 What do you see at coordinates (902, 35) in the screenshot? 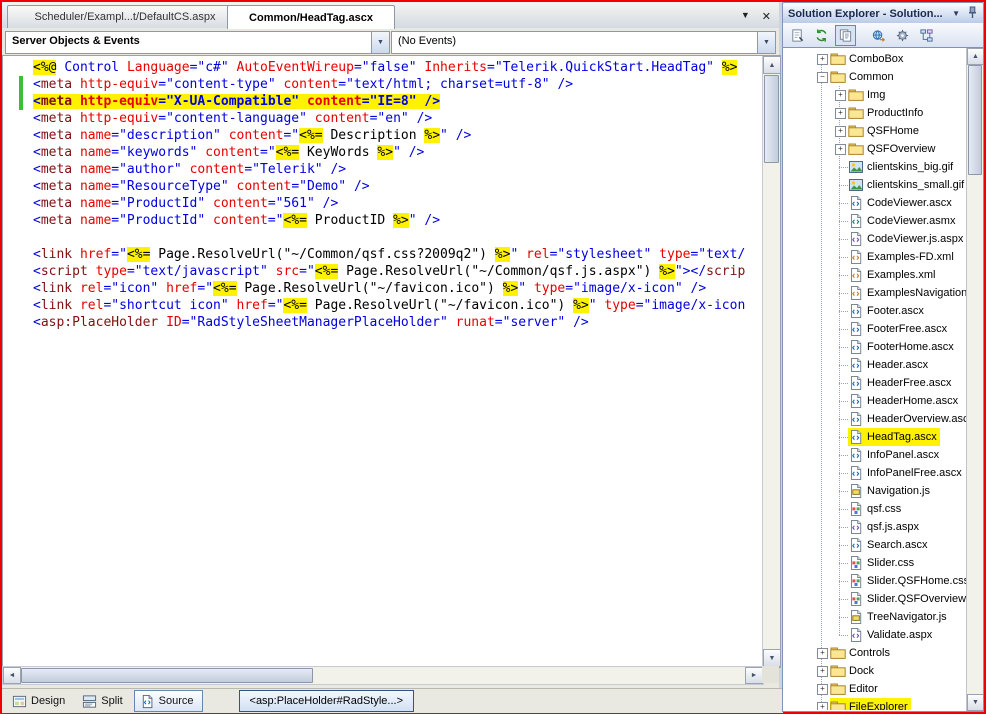
I see `aspnet-configuration-icon` at bounding box center [902, 35].